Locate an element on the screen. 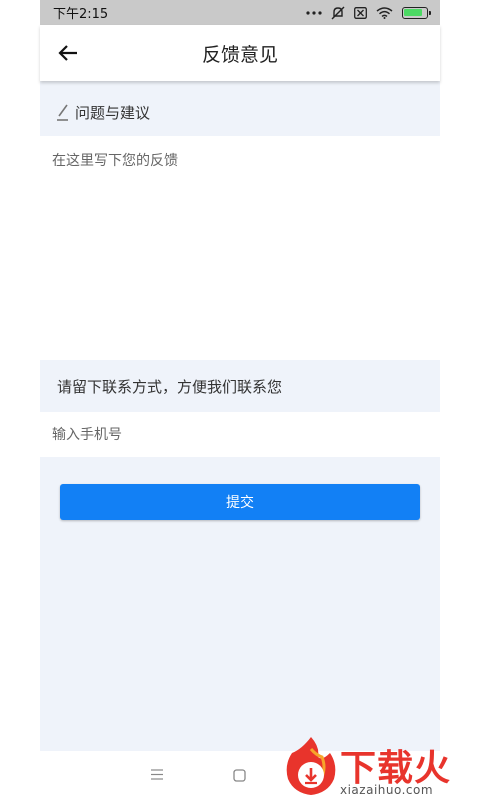 The height and width of the screenshot is (800, 480). phone-box is located at coordinates (240, 434).